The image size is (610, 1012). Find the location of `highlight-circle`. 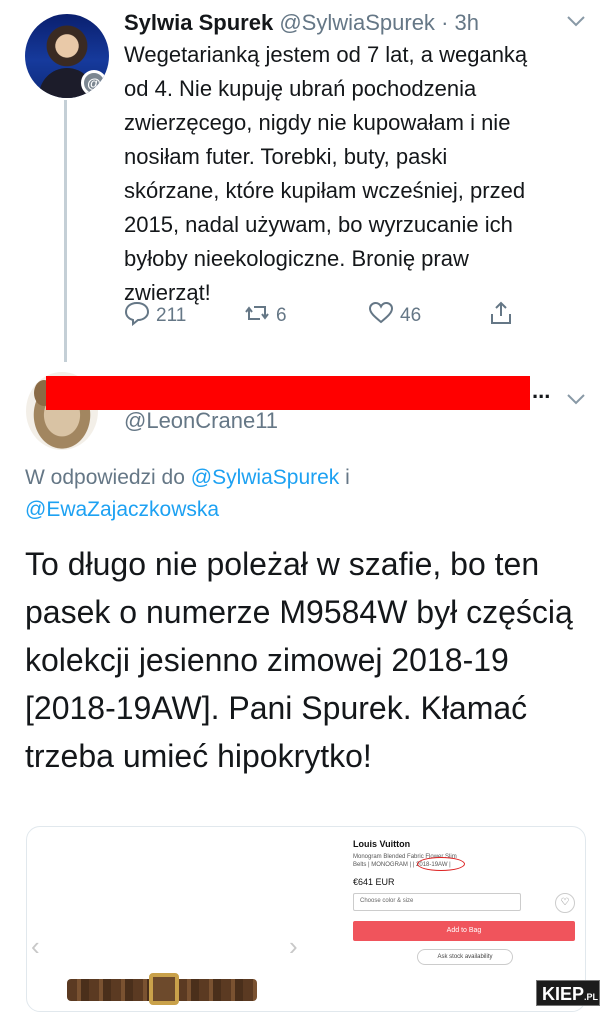

highlight-circle is located at coordinates (441, 864).